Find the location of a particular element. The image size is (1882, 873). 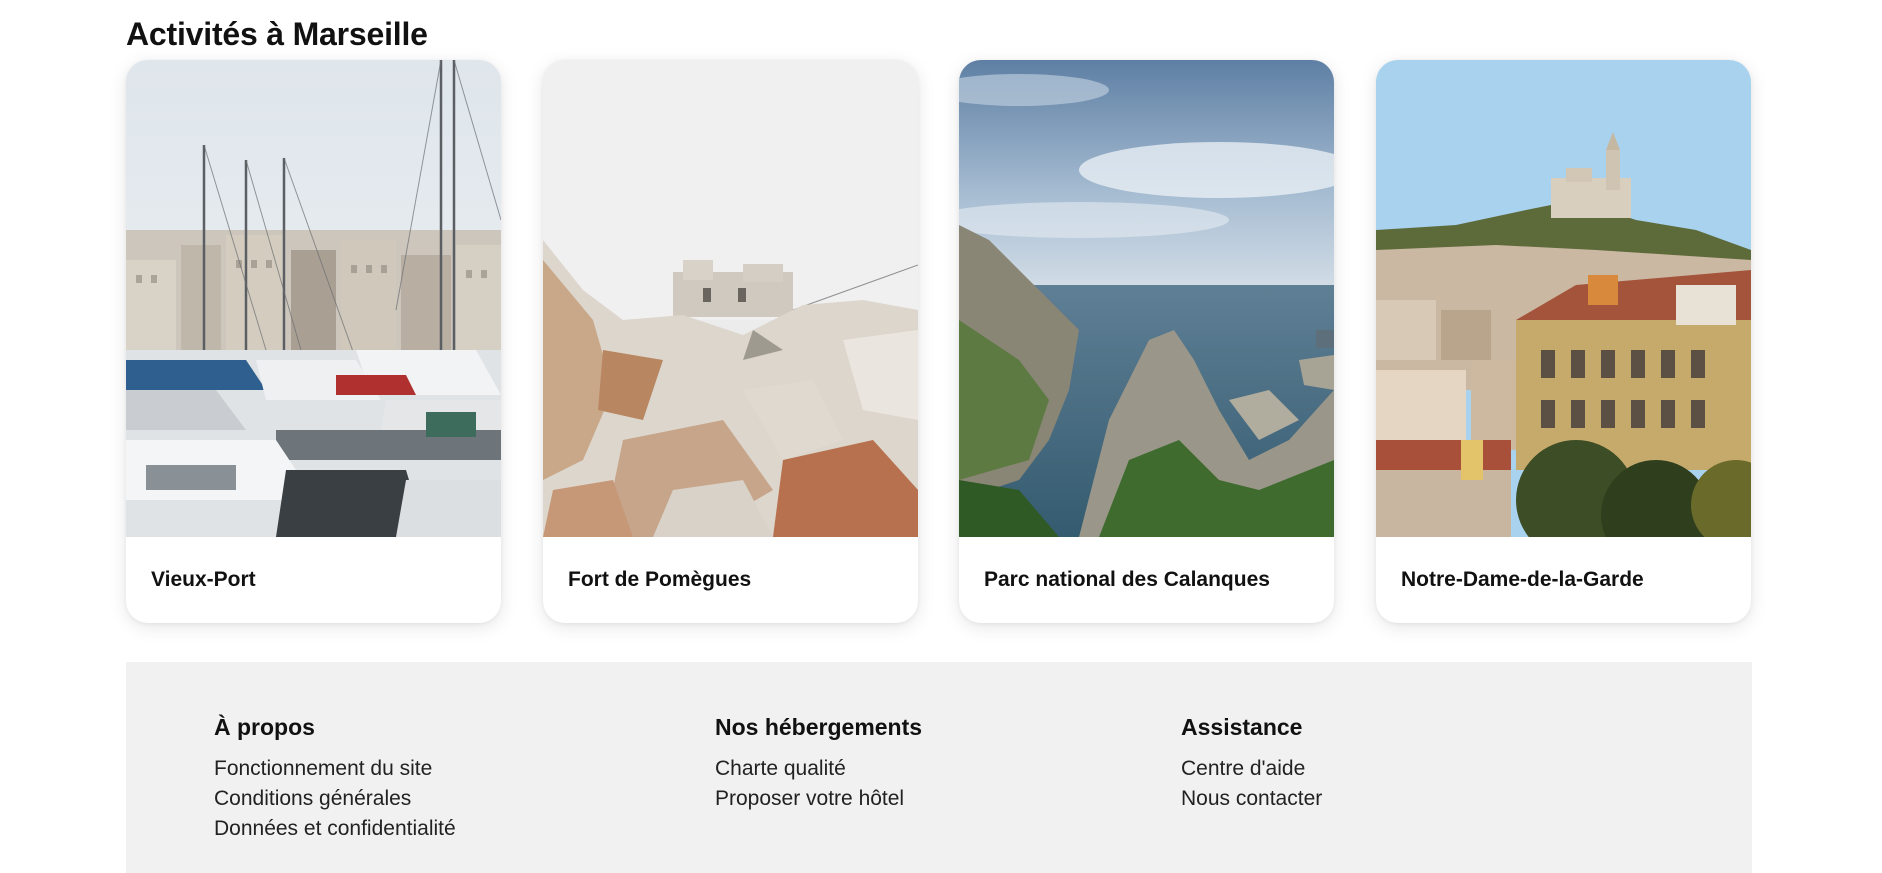

activity-card-fort-de-pomegues: Fort de Pomègues is located at coordinates (730, 341).